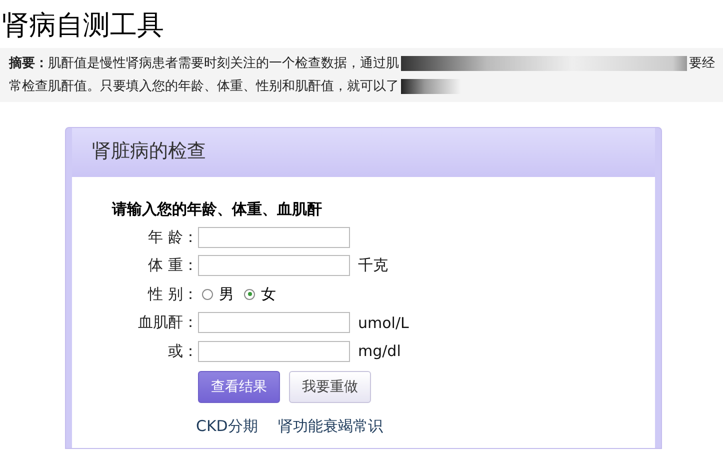 Image resolution: width=723 pixels, height=452 pixels. What do you see at coordinates (702, 64) in the screenshot?
I see `summary-text: 要经` at bounding box center [702, 64].